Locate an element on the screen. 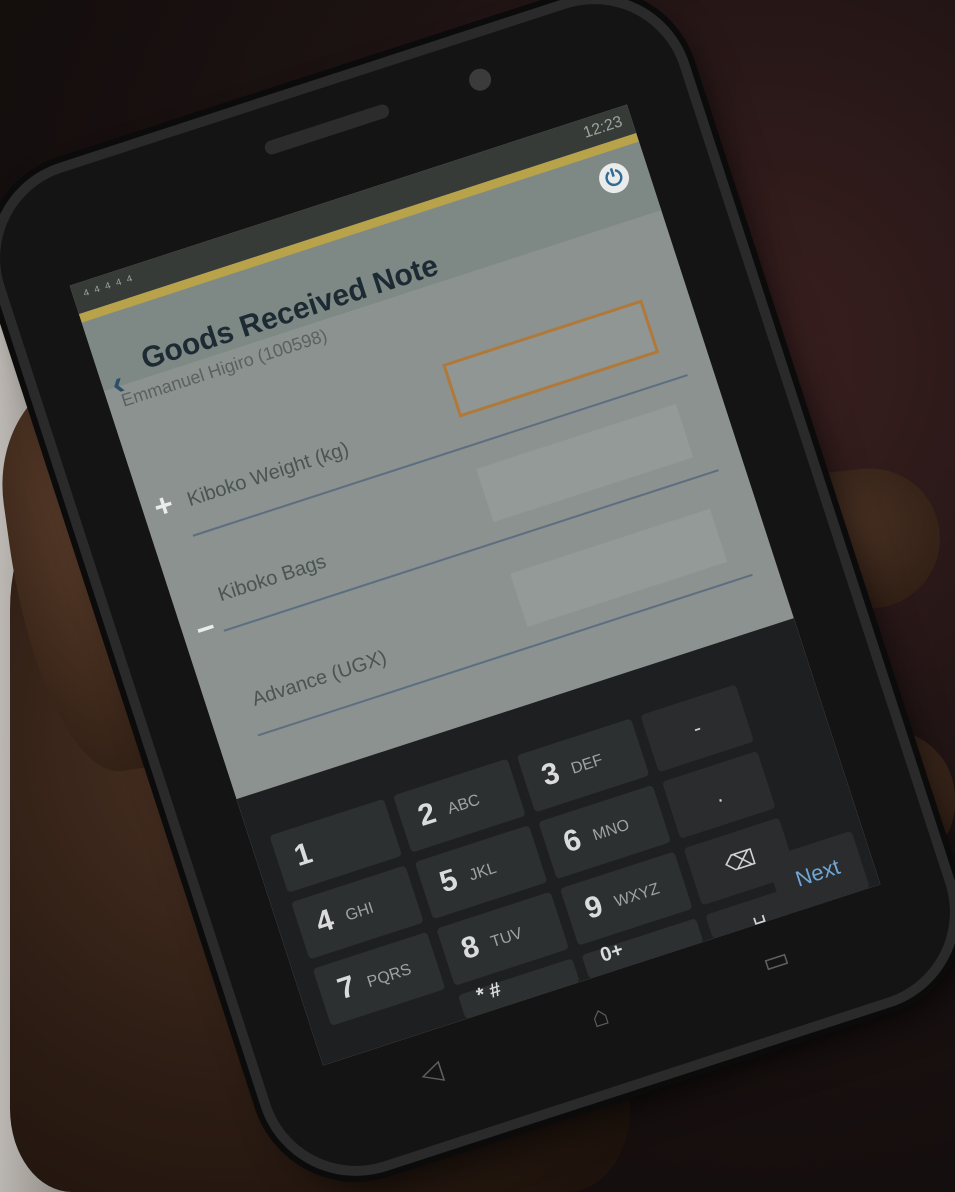 This screenshot has height=1192, width=955. minus-icon: − is located at coordinates (205, 628).